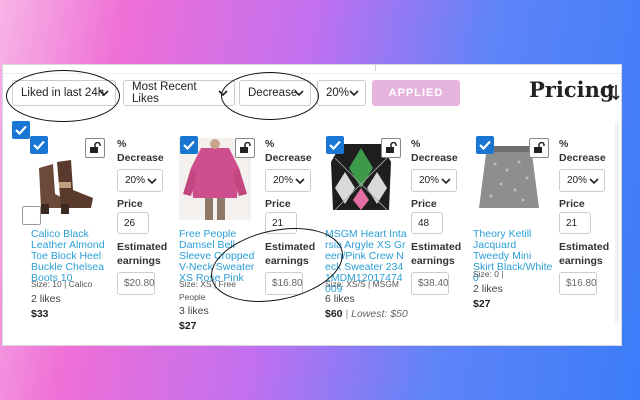  I want to click on select-all-checkbox, so click(21, 130).